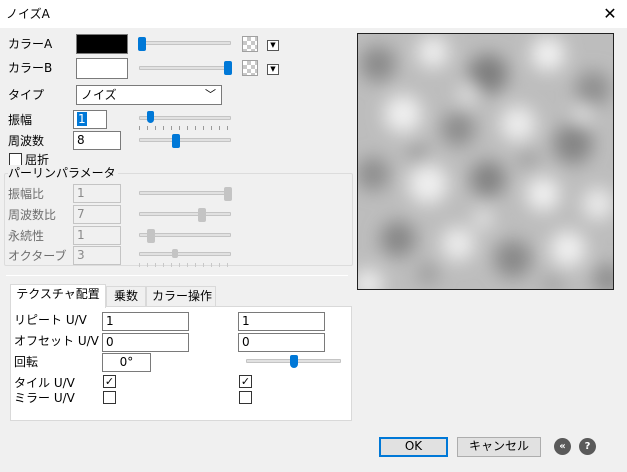  Describe the element at coordinates (610, 14) in the screenshot. I see `close-icon: ✕` at that location.